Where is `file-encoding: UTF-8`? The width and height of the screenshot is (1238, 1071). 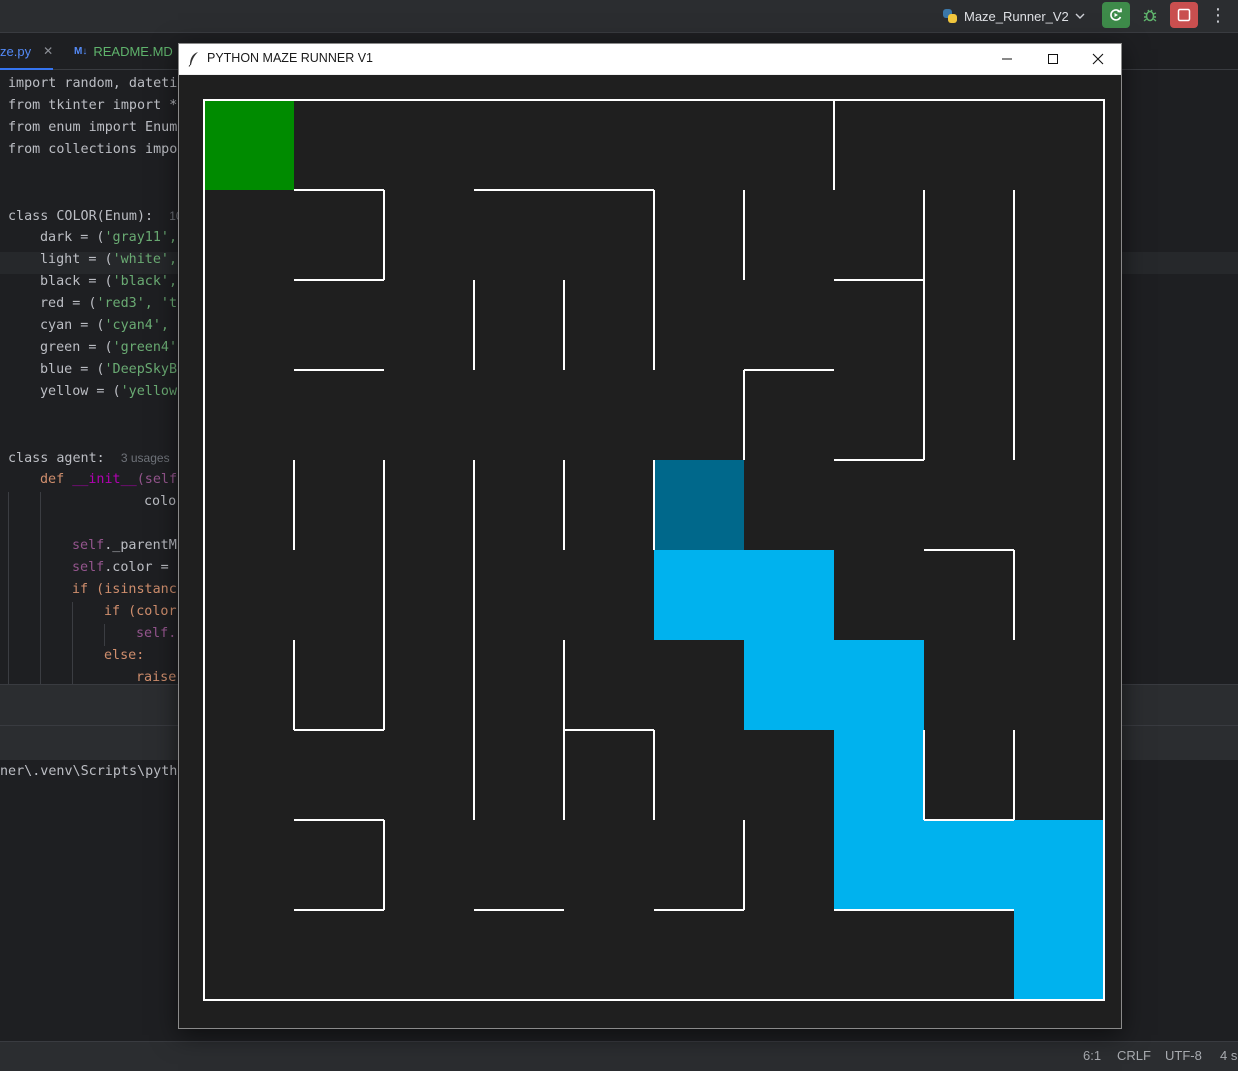 file-encoding: UTF-8 is located at coordinates (1183, 1055).